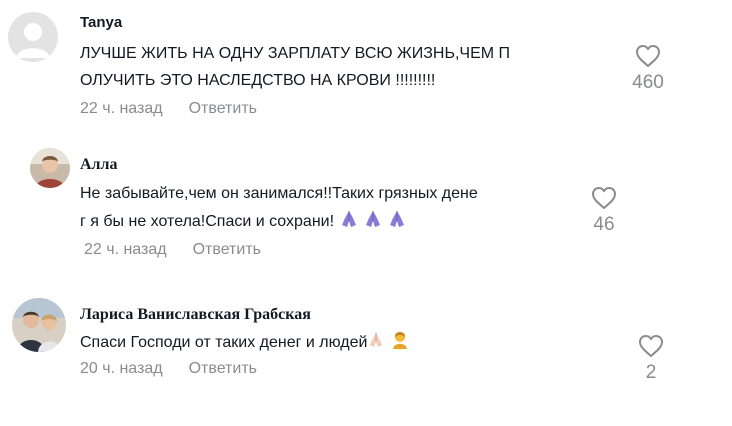 The height and width of the screenshot is (426, 732). Describe the element at coordinates (121, 368) in the screenshot. I see `comment-time: 20 ч. назад` at that location.